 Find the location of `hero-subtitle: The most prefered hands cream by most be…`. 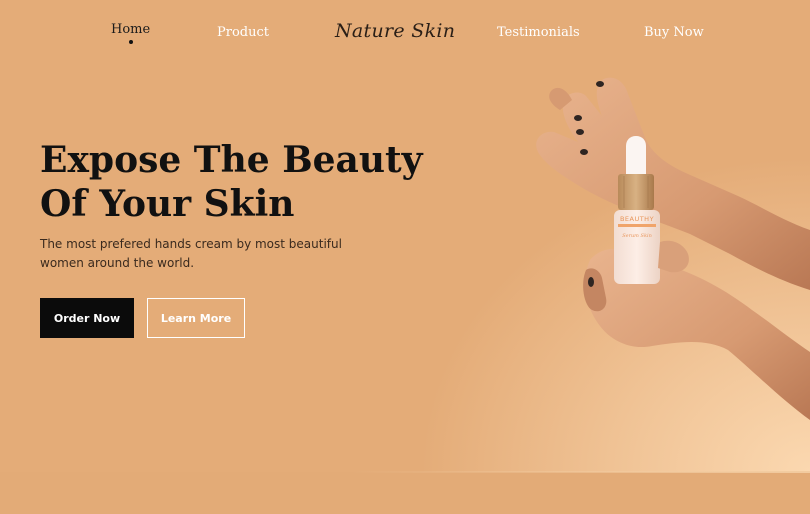

hero-subtitle: The most prefered hands cream by most be… is located at coordinates (191, 253).